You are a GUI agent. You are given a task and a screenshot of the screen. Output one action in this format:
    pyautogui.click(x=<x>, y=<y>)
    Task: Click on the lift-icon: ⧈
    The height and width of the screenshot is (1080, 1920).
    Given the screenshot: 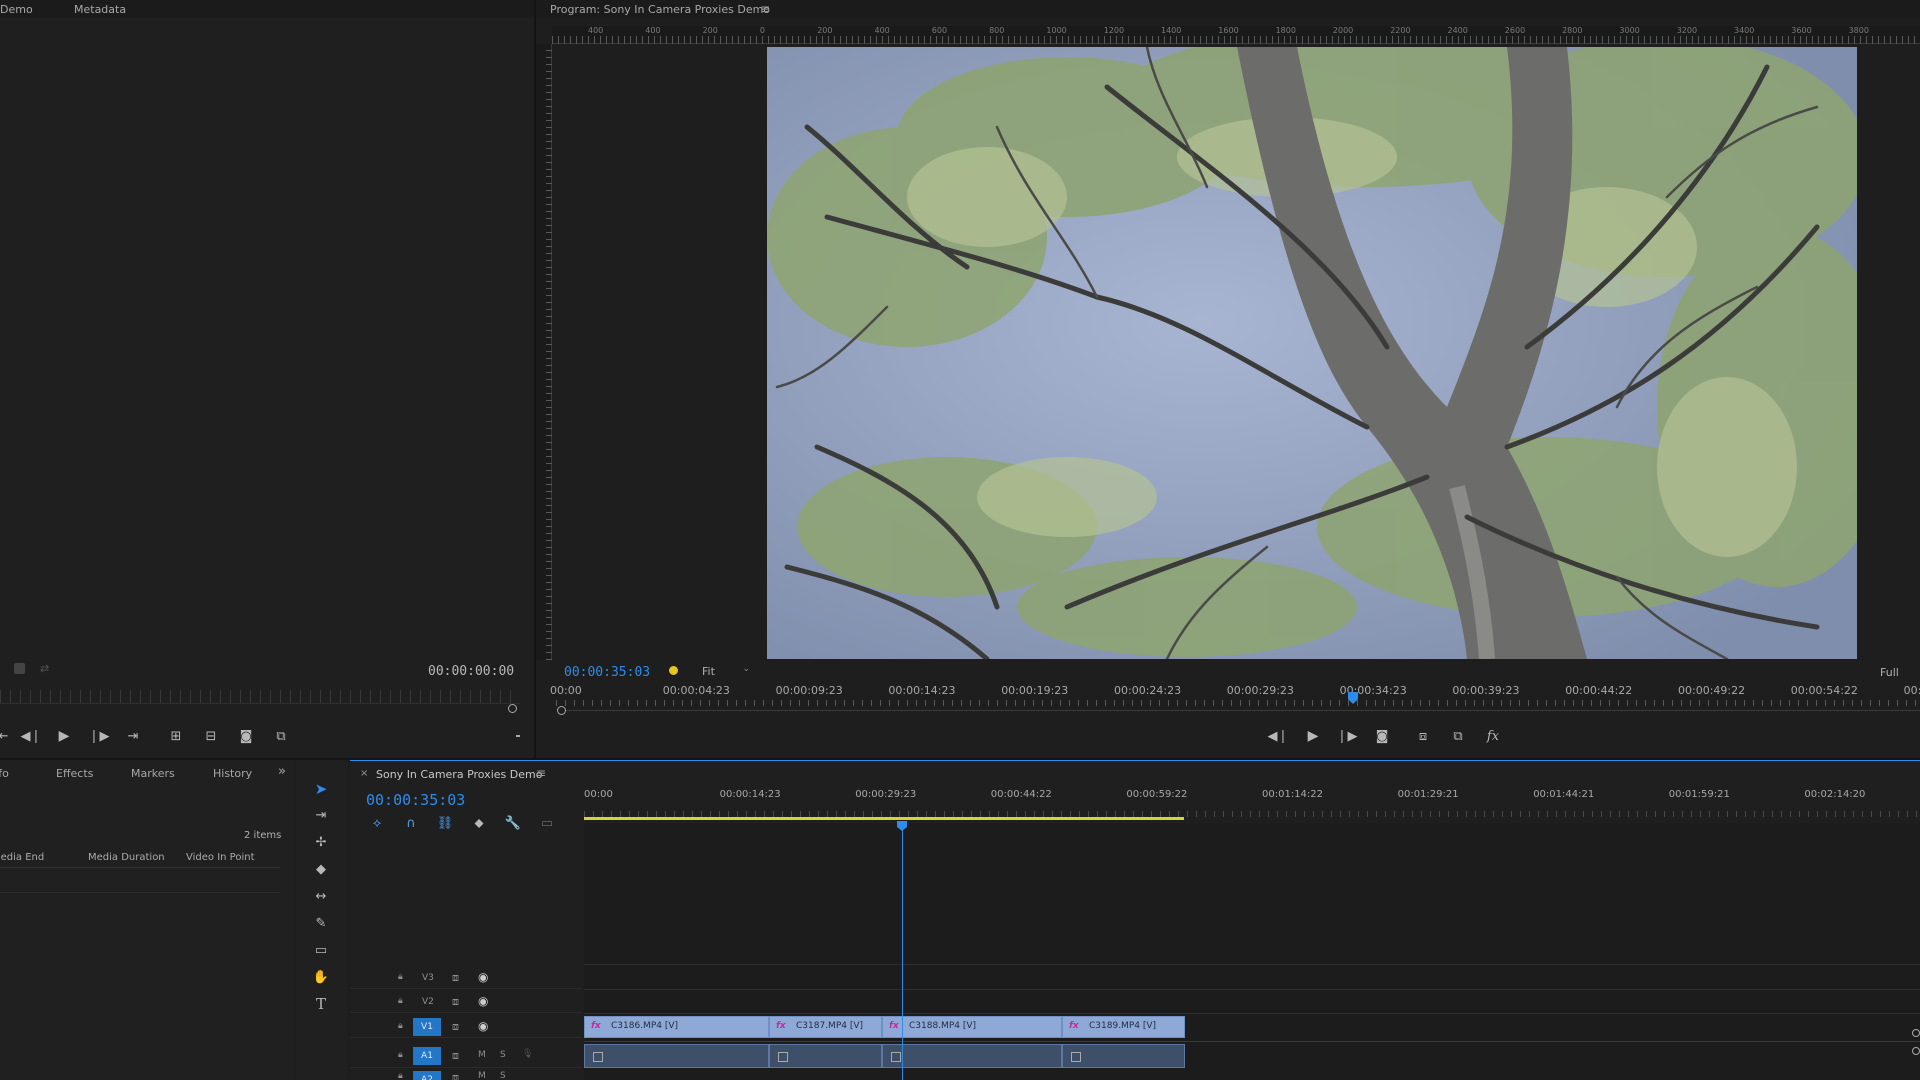 What is the action you would take?
    pyautogui.click(x=1423, y=736)
    